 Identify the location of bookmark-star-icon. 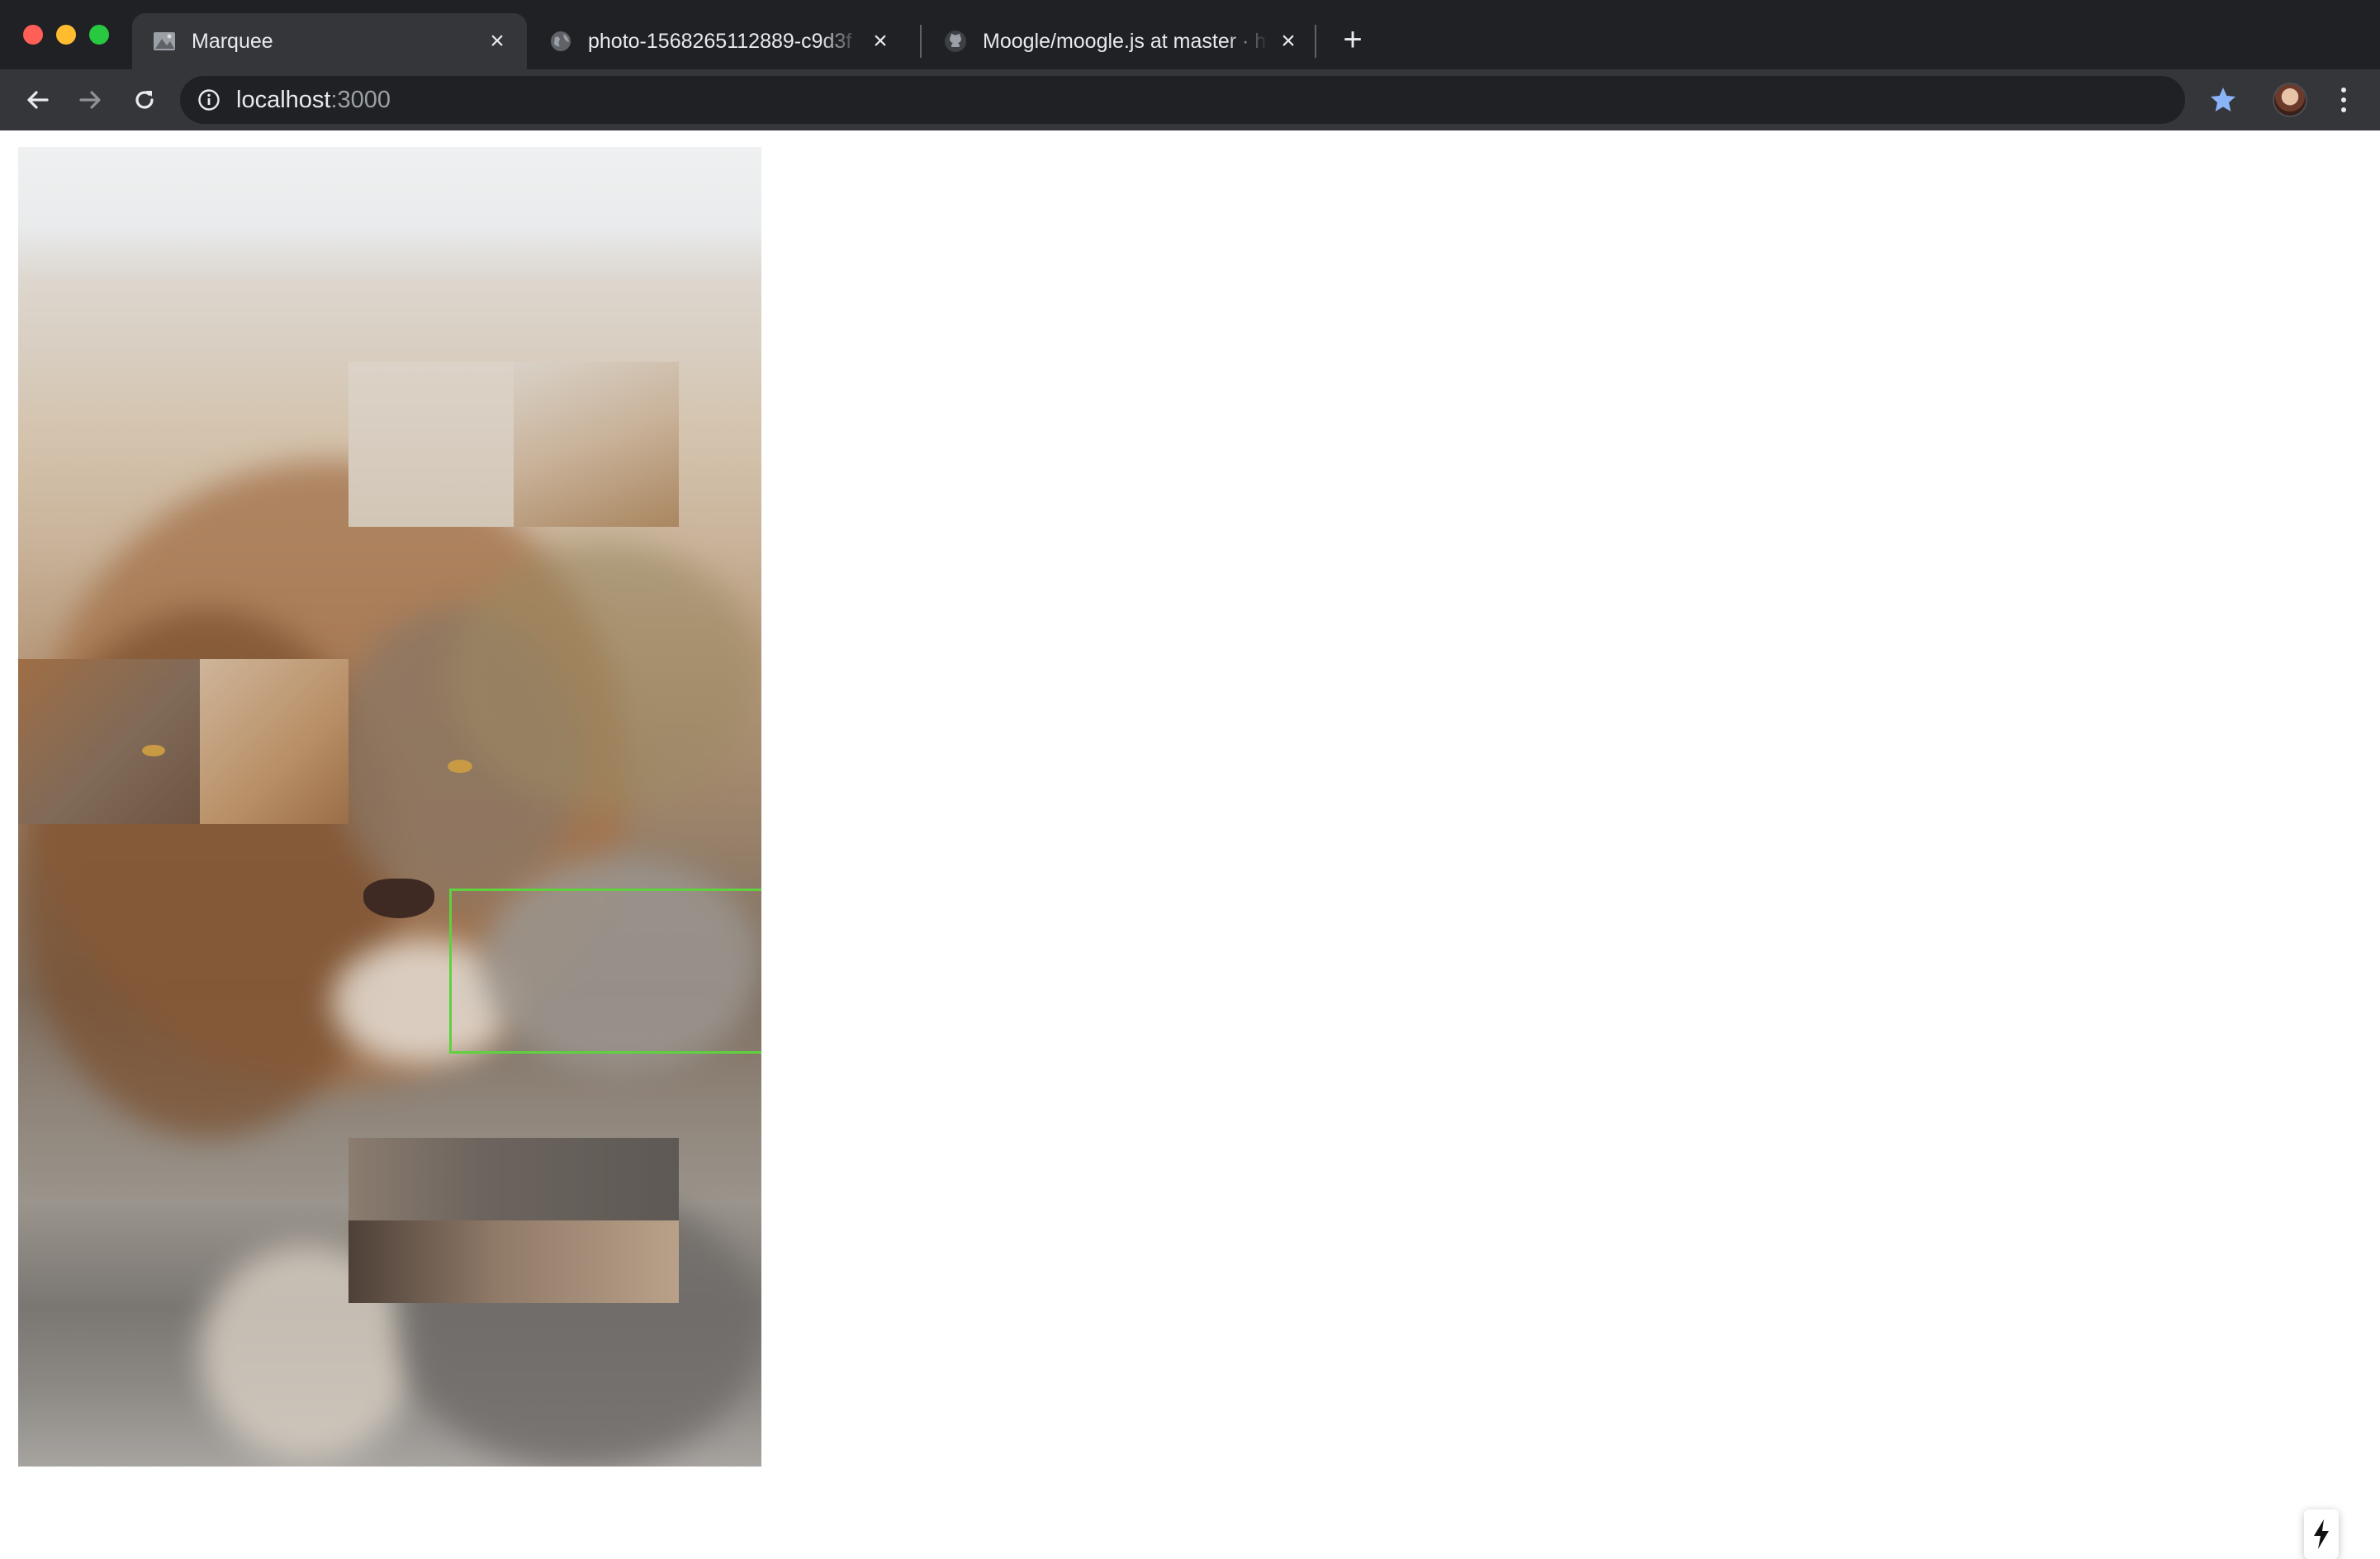
(2223, 99).